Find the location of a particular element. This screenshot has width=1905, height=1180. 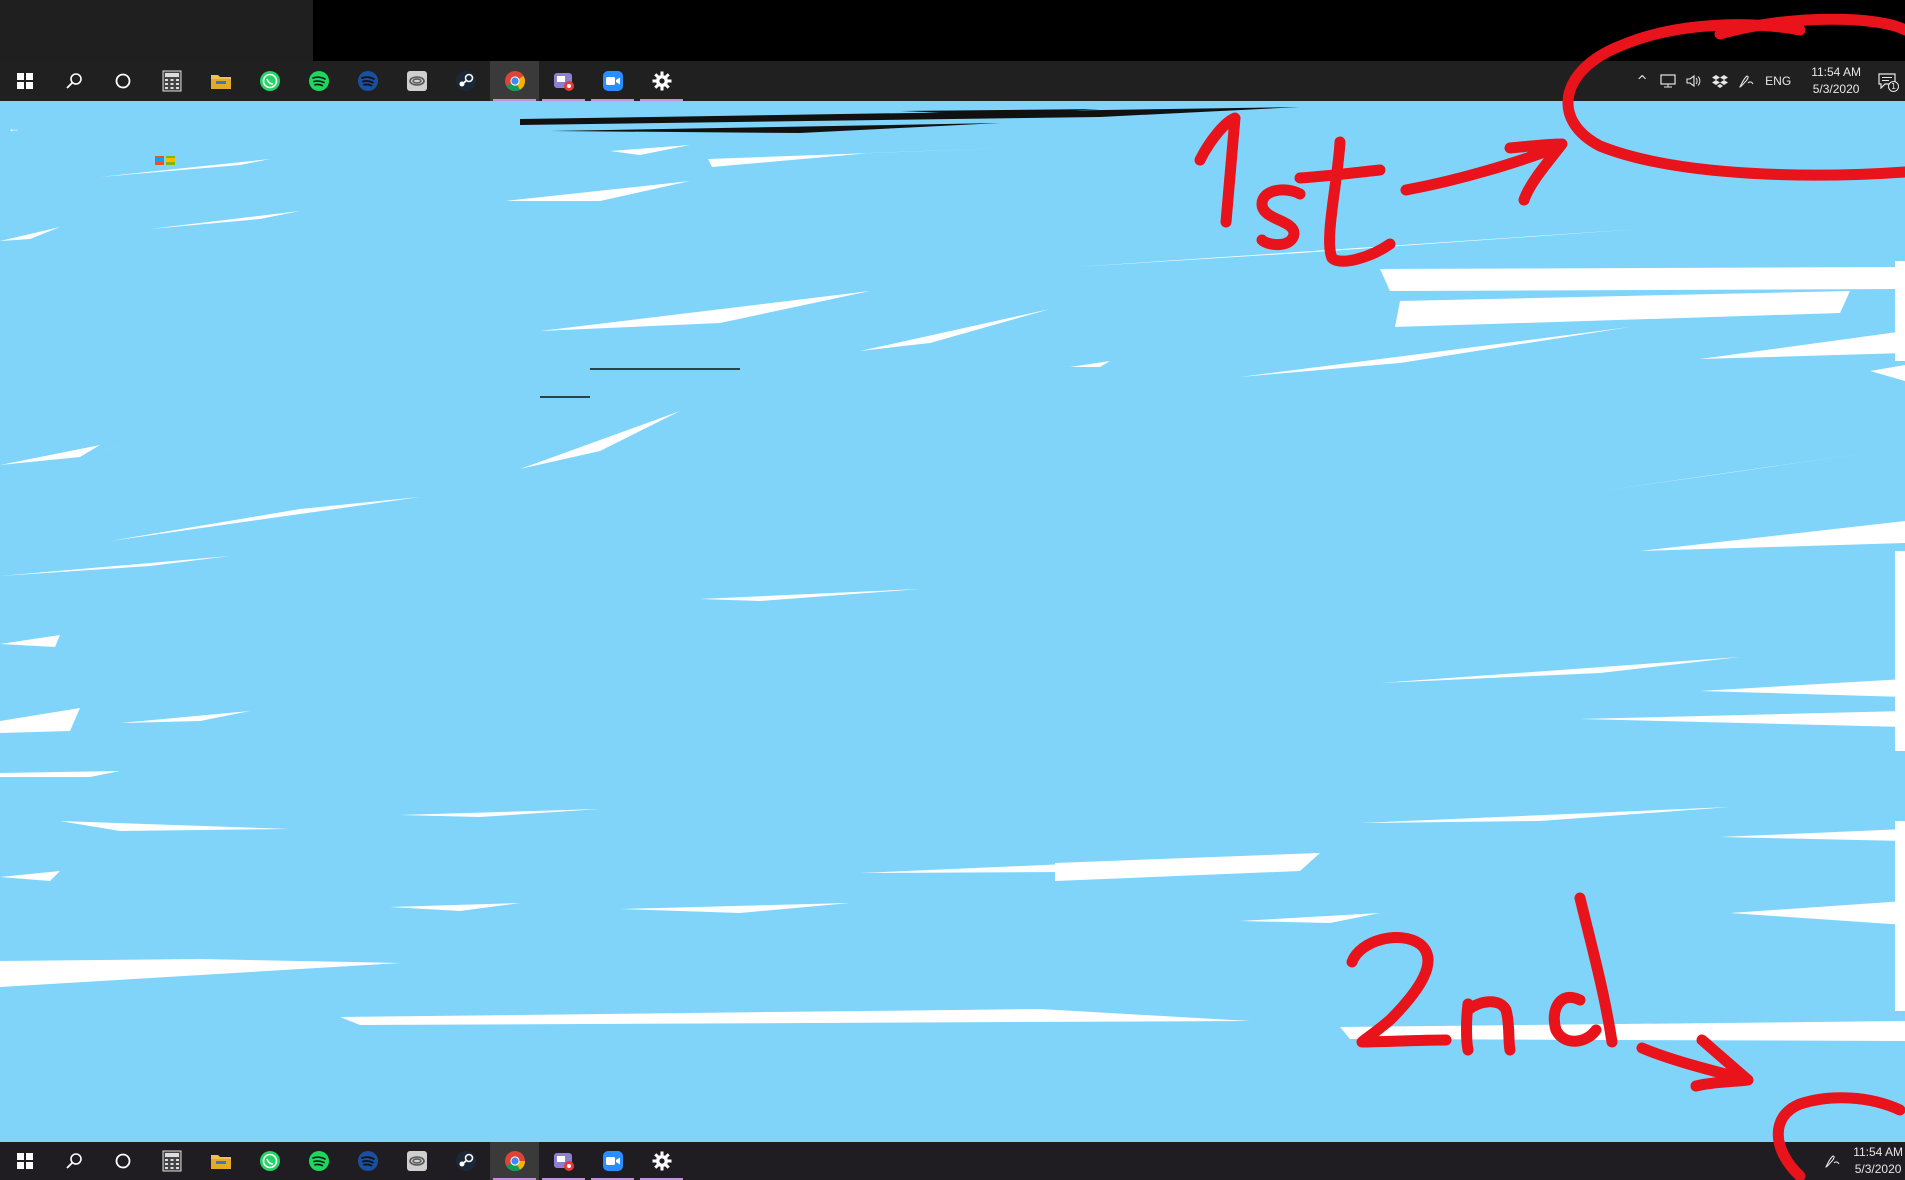

language-indicator: ENG is located at coordinates (1781, 81).